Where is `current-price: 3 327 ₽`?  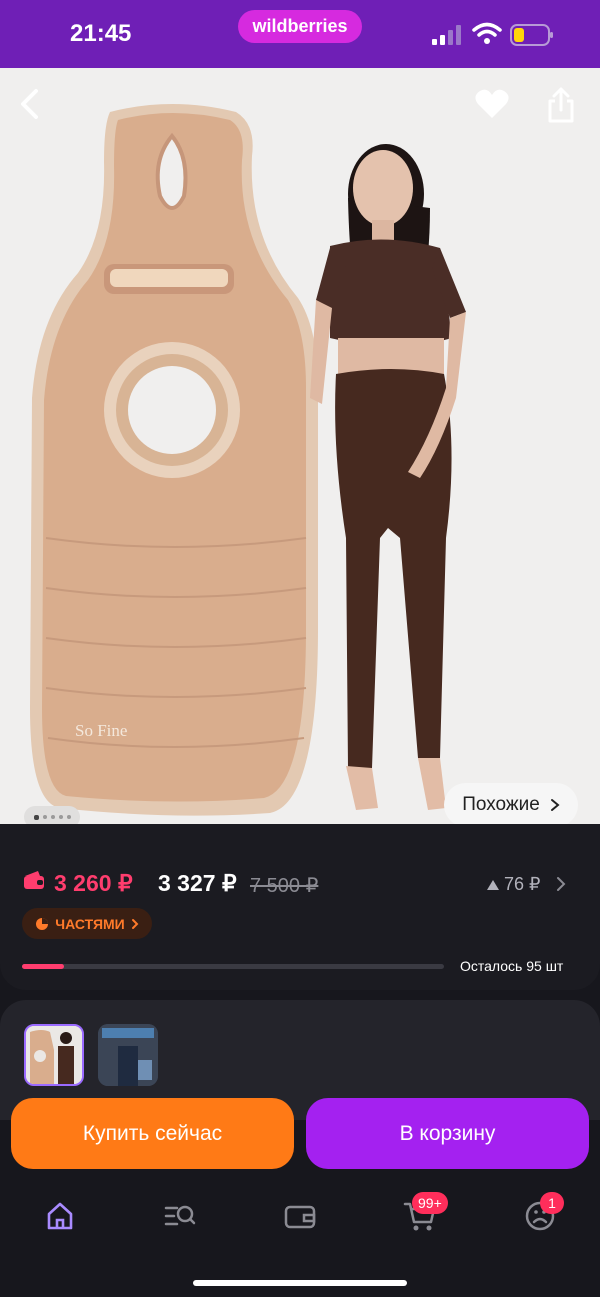
current-price: 3 327 ₽ is located at coordinates (197, 883).